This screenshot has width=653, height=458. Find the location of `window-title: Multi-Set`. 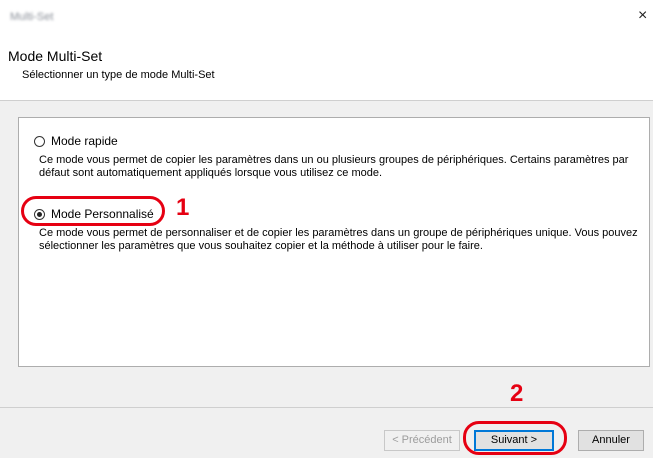

window-title: Multi-Set is located at coordinates (32, 17).